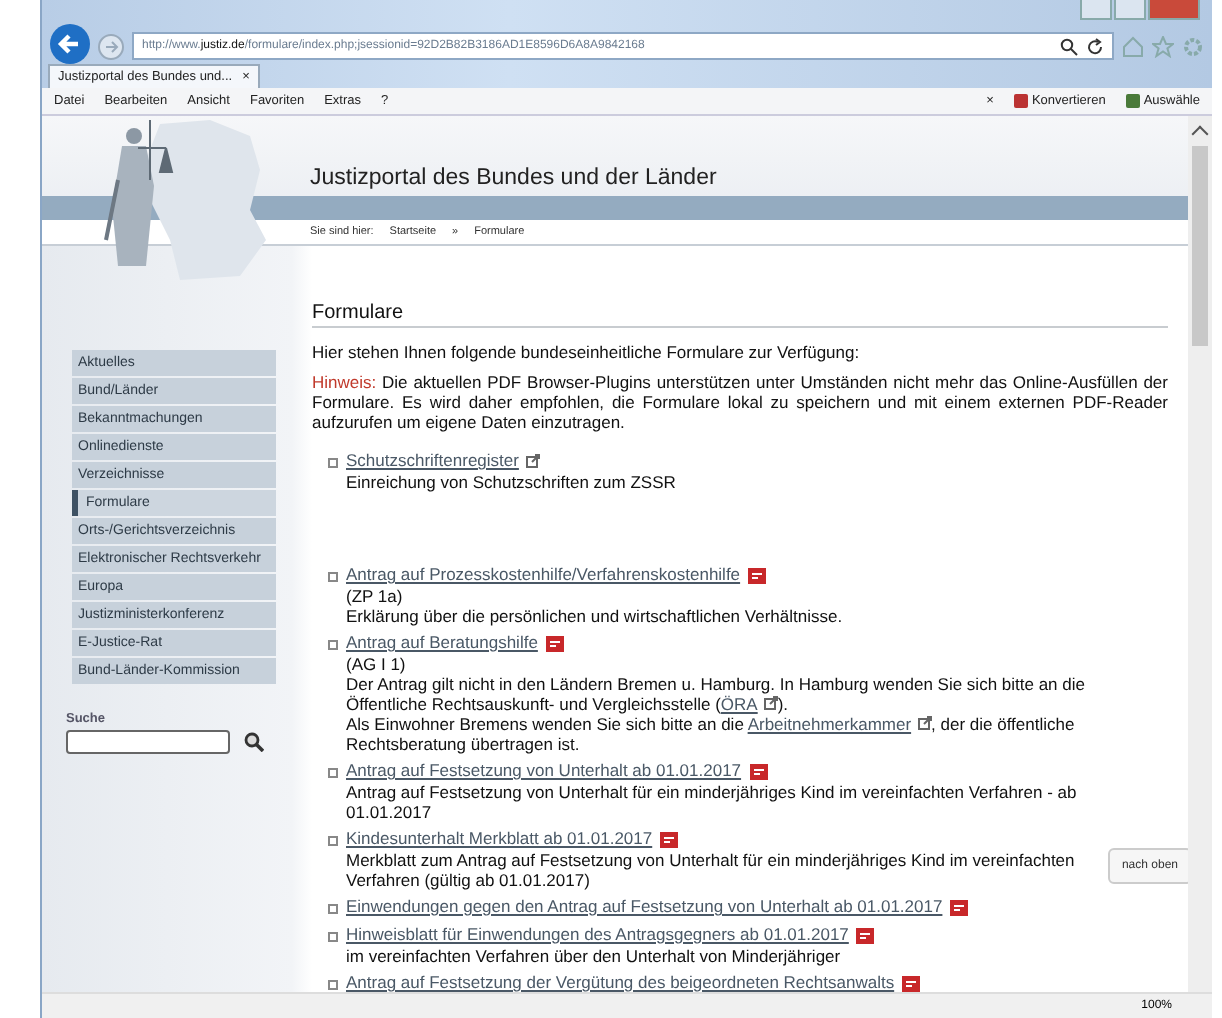 This screenshot has width=1222, height=1018. I want to click on form-description: im vereinfachten Verfahren über den Unterhalt von Minderjähriger, so click(594, 956).